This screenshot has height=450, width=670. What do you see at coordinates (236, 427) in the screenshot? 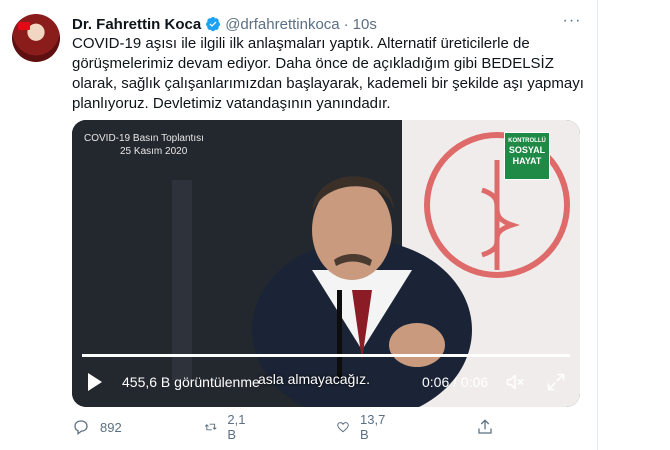
I see `retweet-count: 2,1 B` at bounding box center [236, 427].